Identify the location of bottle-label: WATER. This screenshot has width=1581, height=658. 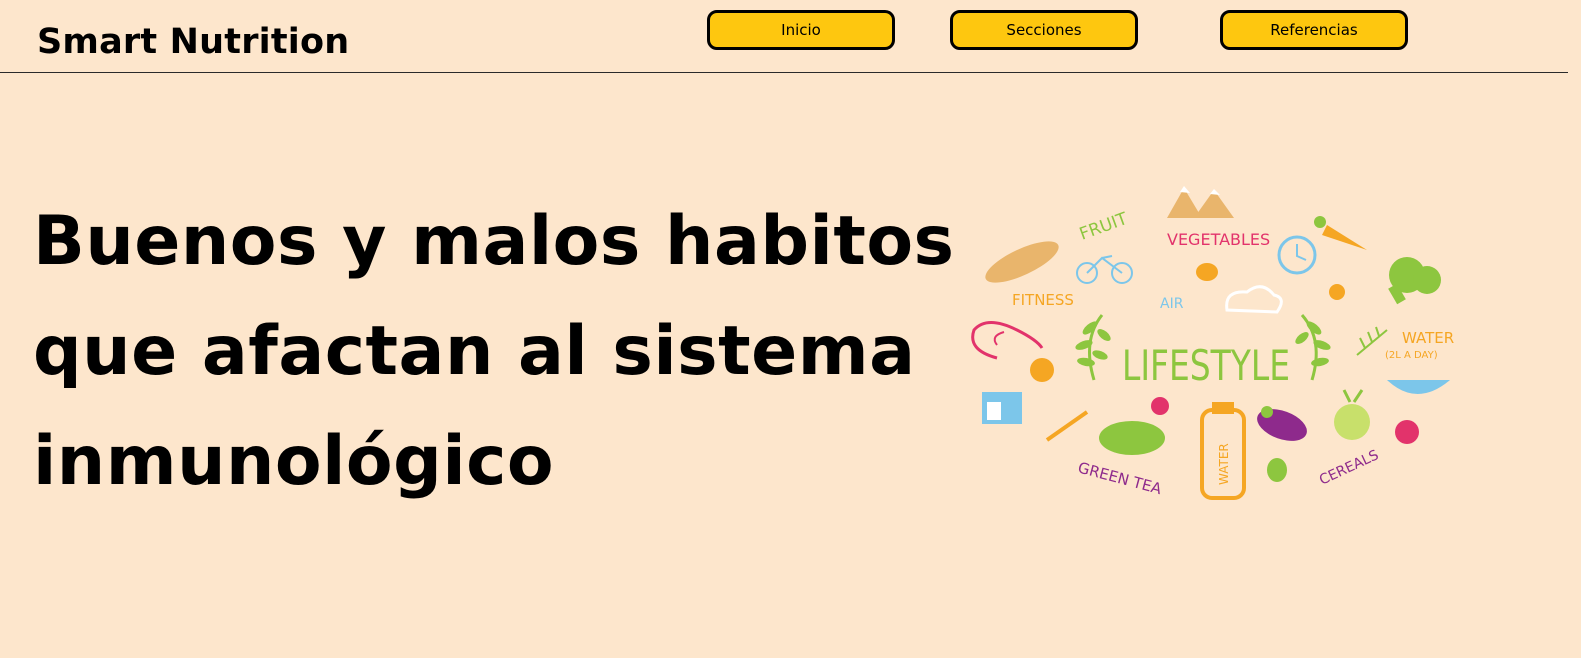
(1224, 464).